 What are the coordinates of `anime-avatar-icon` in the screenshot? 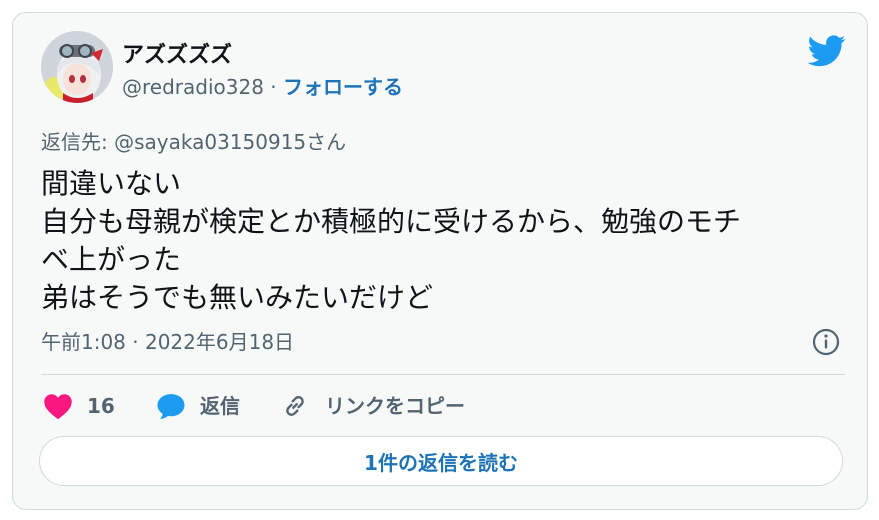 It's located at (77, 67).